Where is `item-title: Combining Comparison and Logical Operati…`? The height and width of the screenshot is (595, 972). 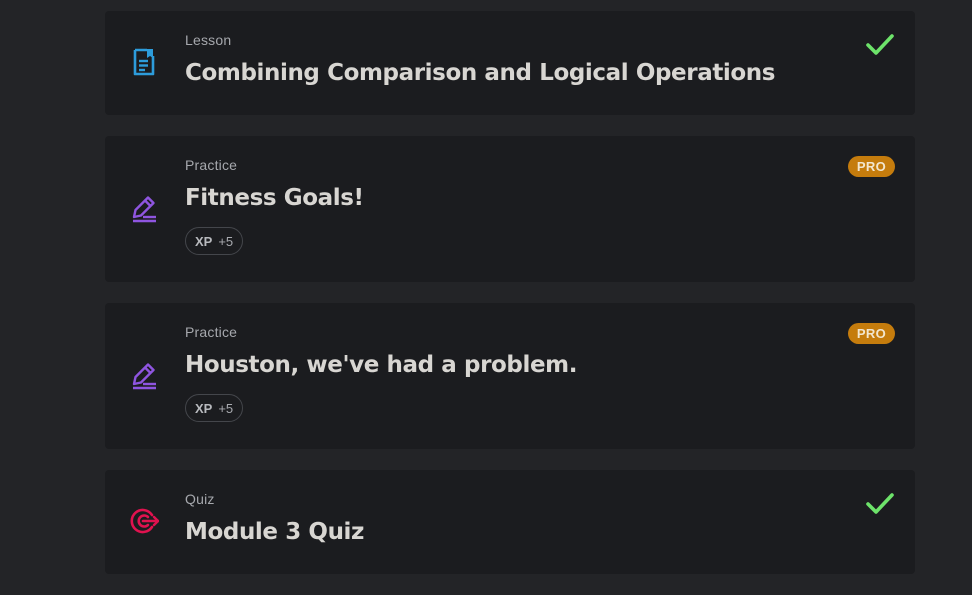
item-title: Combining Comparison and Logical Operati… is located at coordinates (490, 73).